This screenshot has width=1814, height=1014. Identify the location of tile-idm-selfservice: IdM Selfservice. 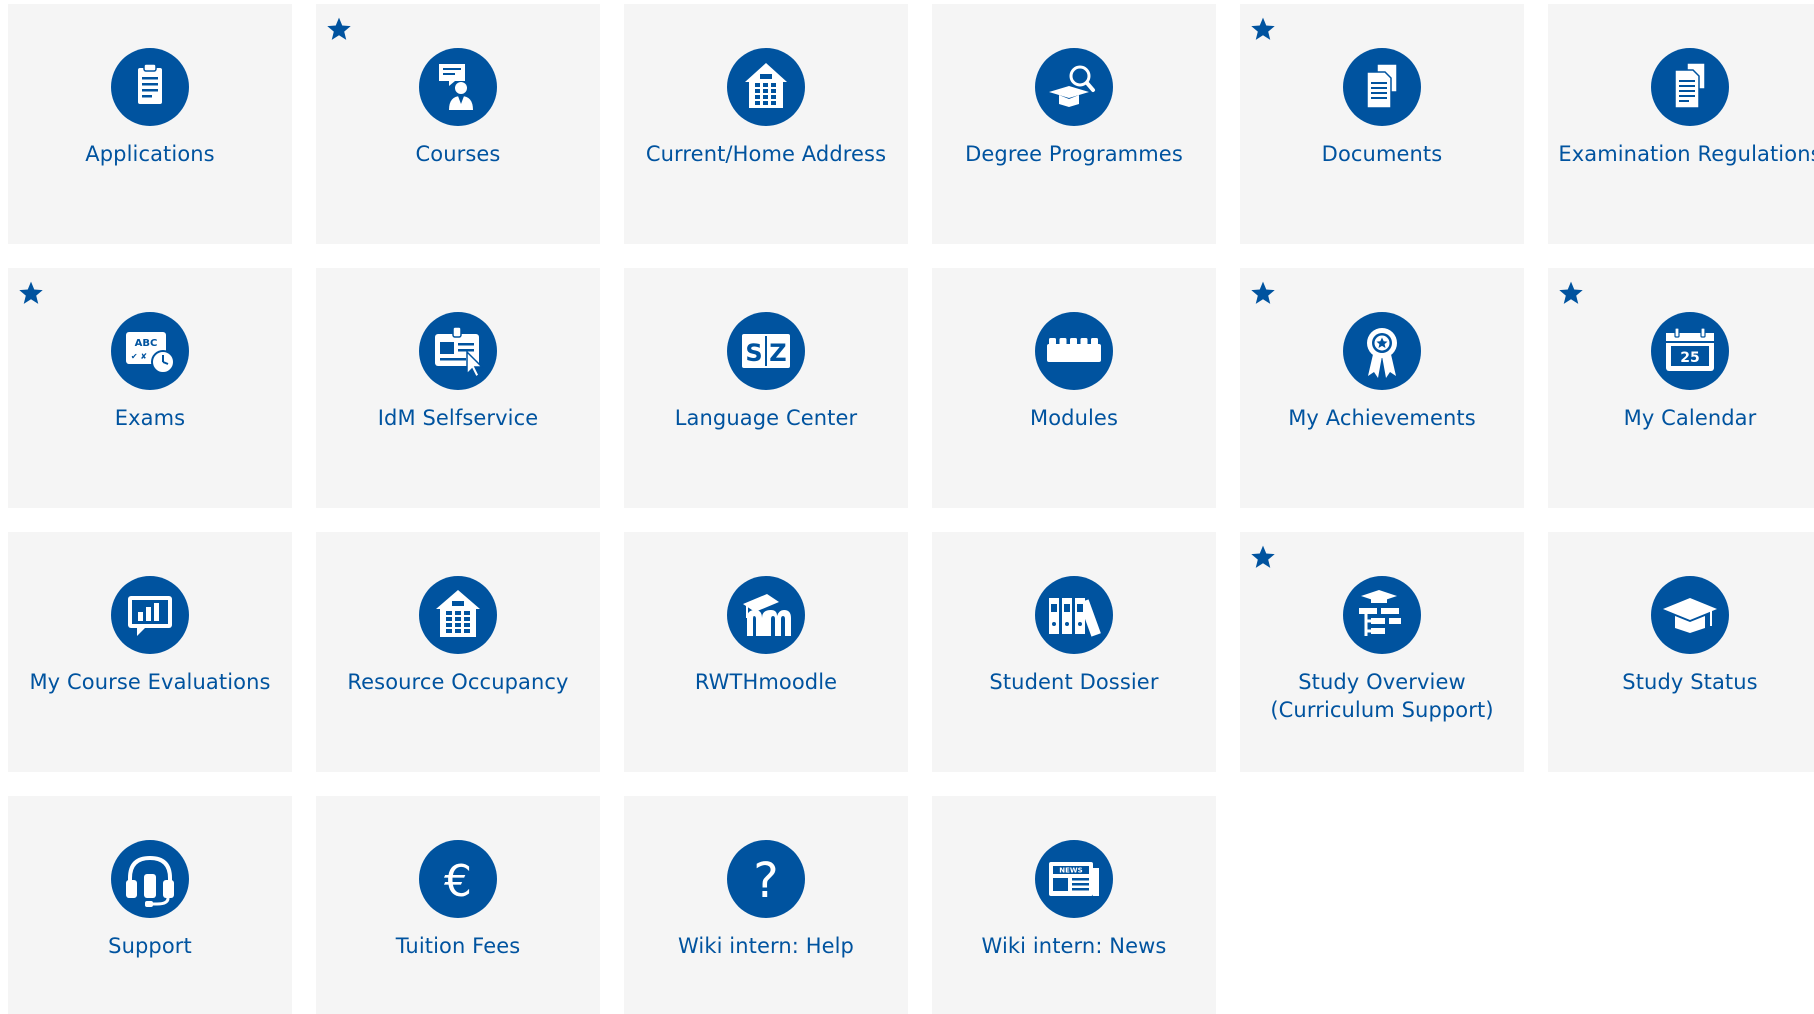
(458, 388).